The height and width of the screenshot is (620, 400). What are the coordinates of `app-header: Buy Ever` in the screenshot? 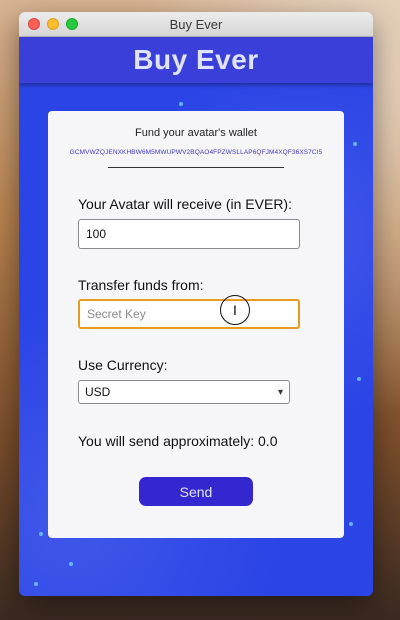 It's located at (196, 60).